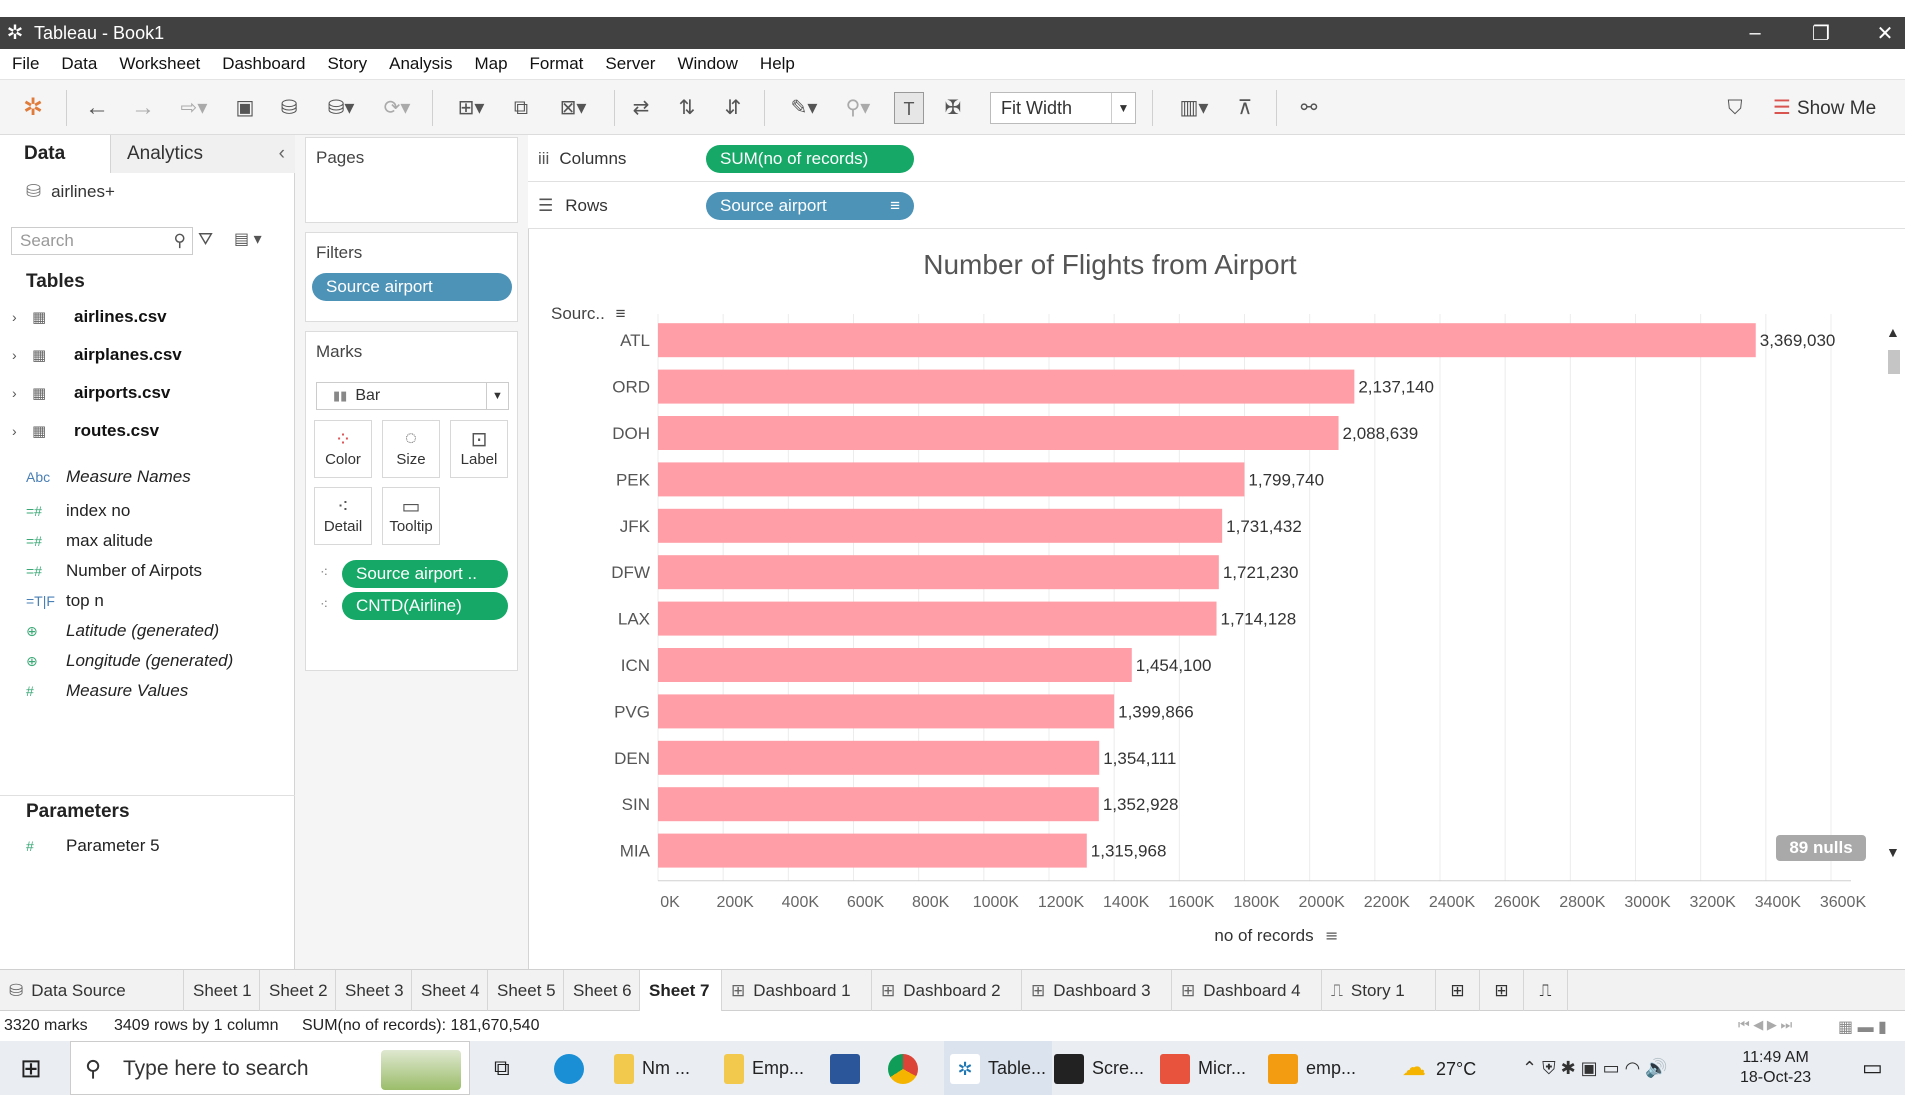 The width and height of the screenshot is (1905, 1095). I want to click on columns-pill-sum-records: SUM(no of records), so click(810, 159).